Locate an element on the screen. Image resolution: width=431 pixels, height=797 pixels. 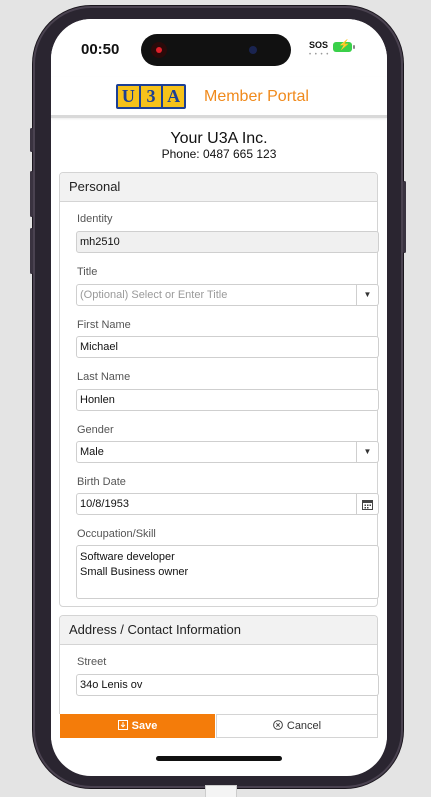
u3a-logo: U 3 A is located at coordinates (151, 96).